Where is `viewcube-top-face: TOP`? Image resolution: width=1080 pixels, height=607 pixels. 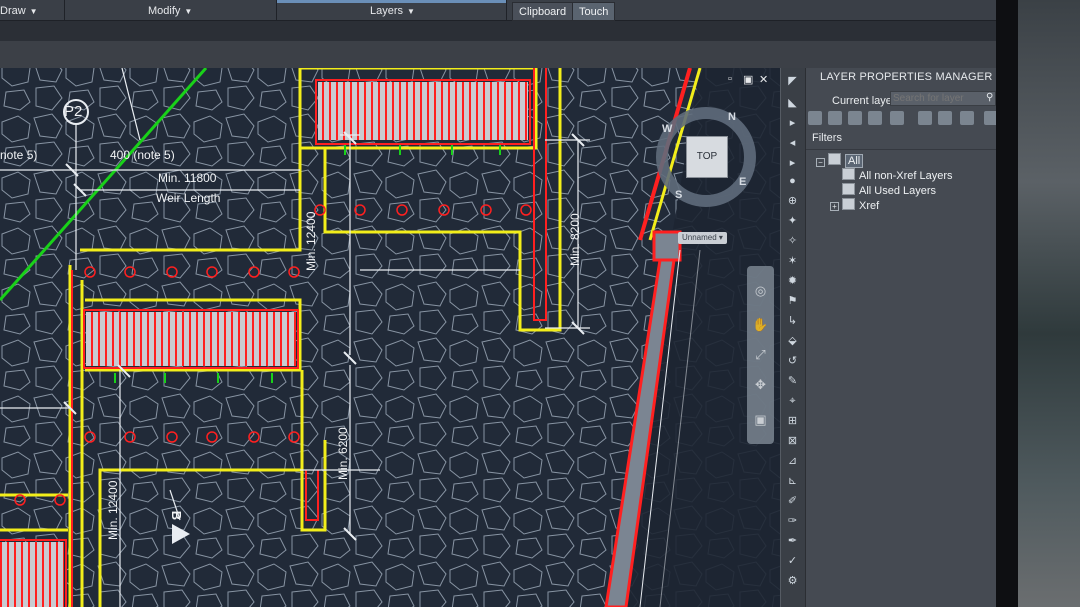 viewcube-top-face: TOP is located at coordinates (707, 157).